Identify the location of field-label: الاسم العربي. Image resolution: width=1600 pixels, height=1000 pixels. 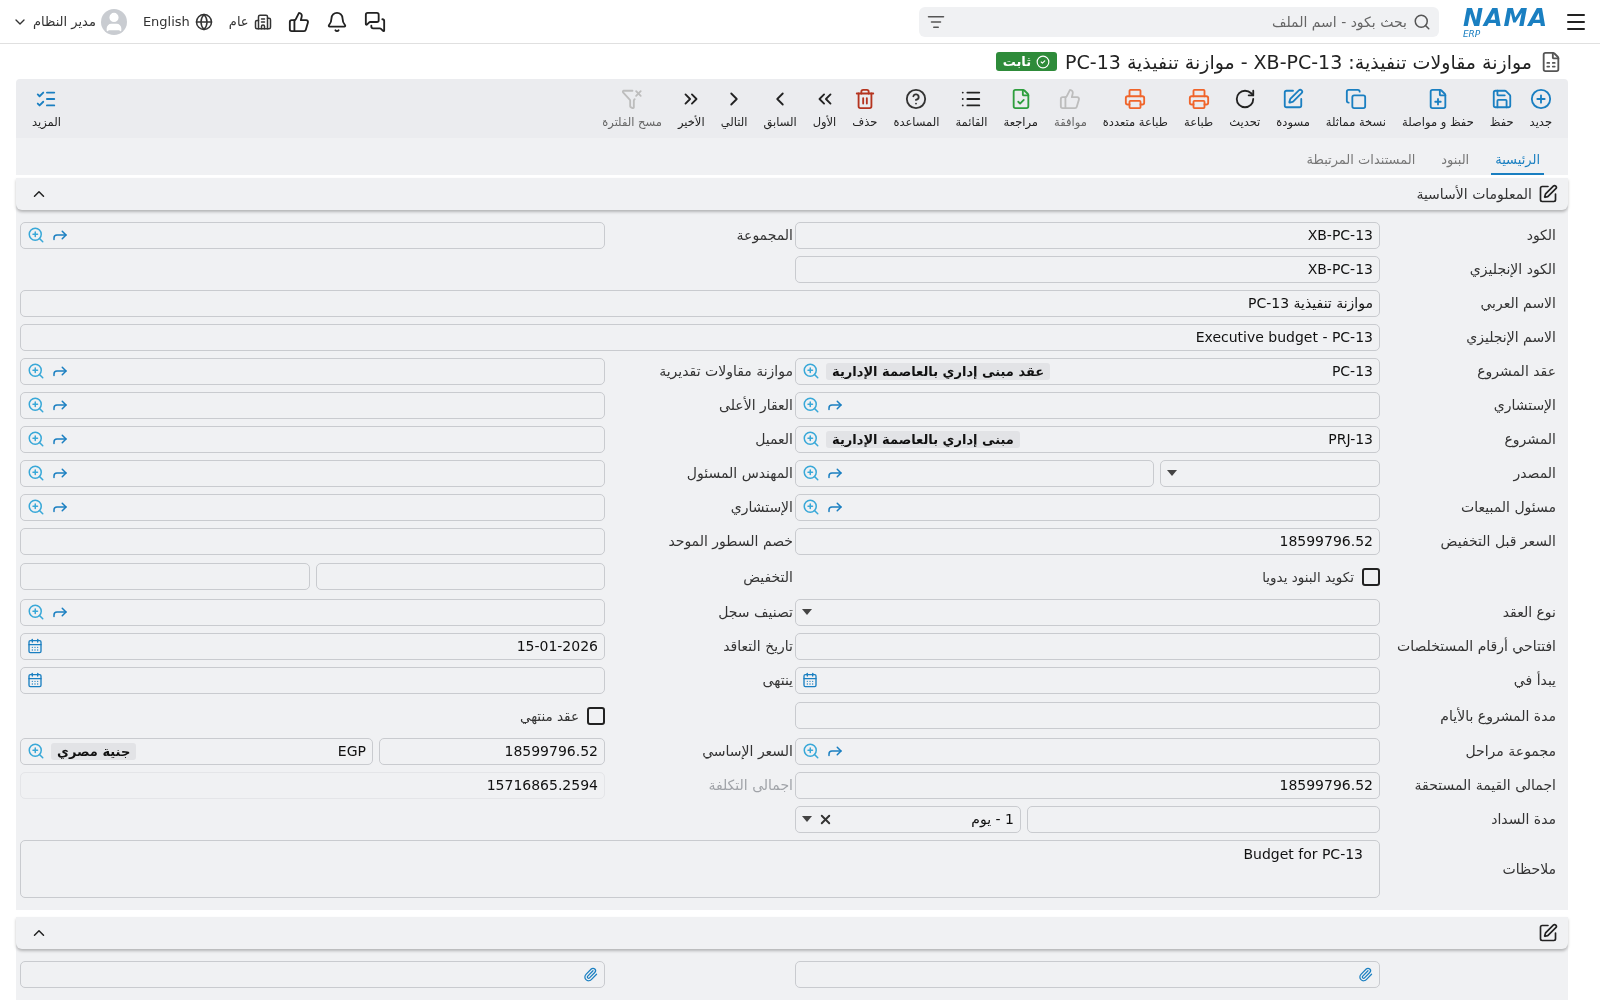
(1518, 303).